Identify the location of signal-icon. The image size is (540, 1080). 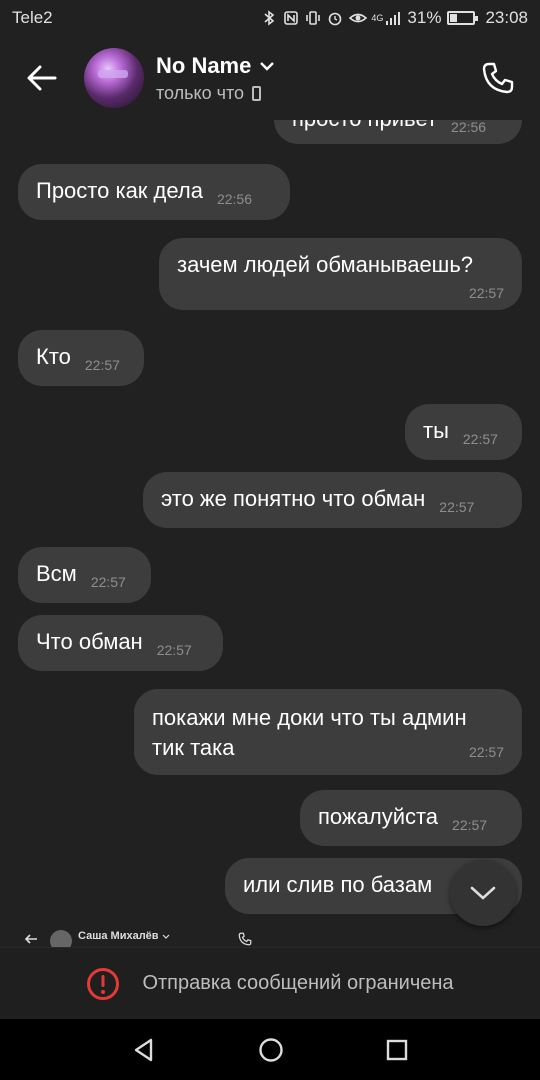
(393, 18).